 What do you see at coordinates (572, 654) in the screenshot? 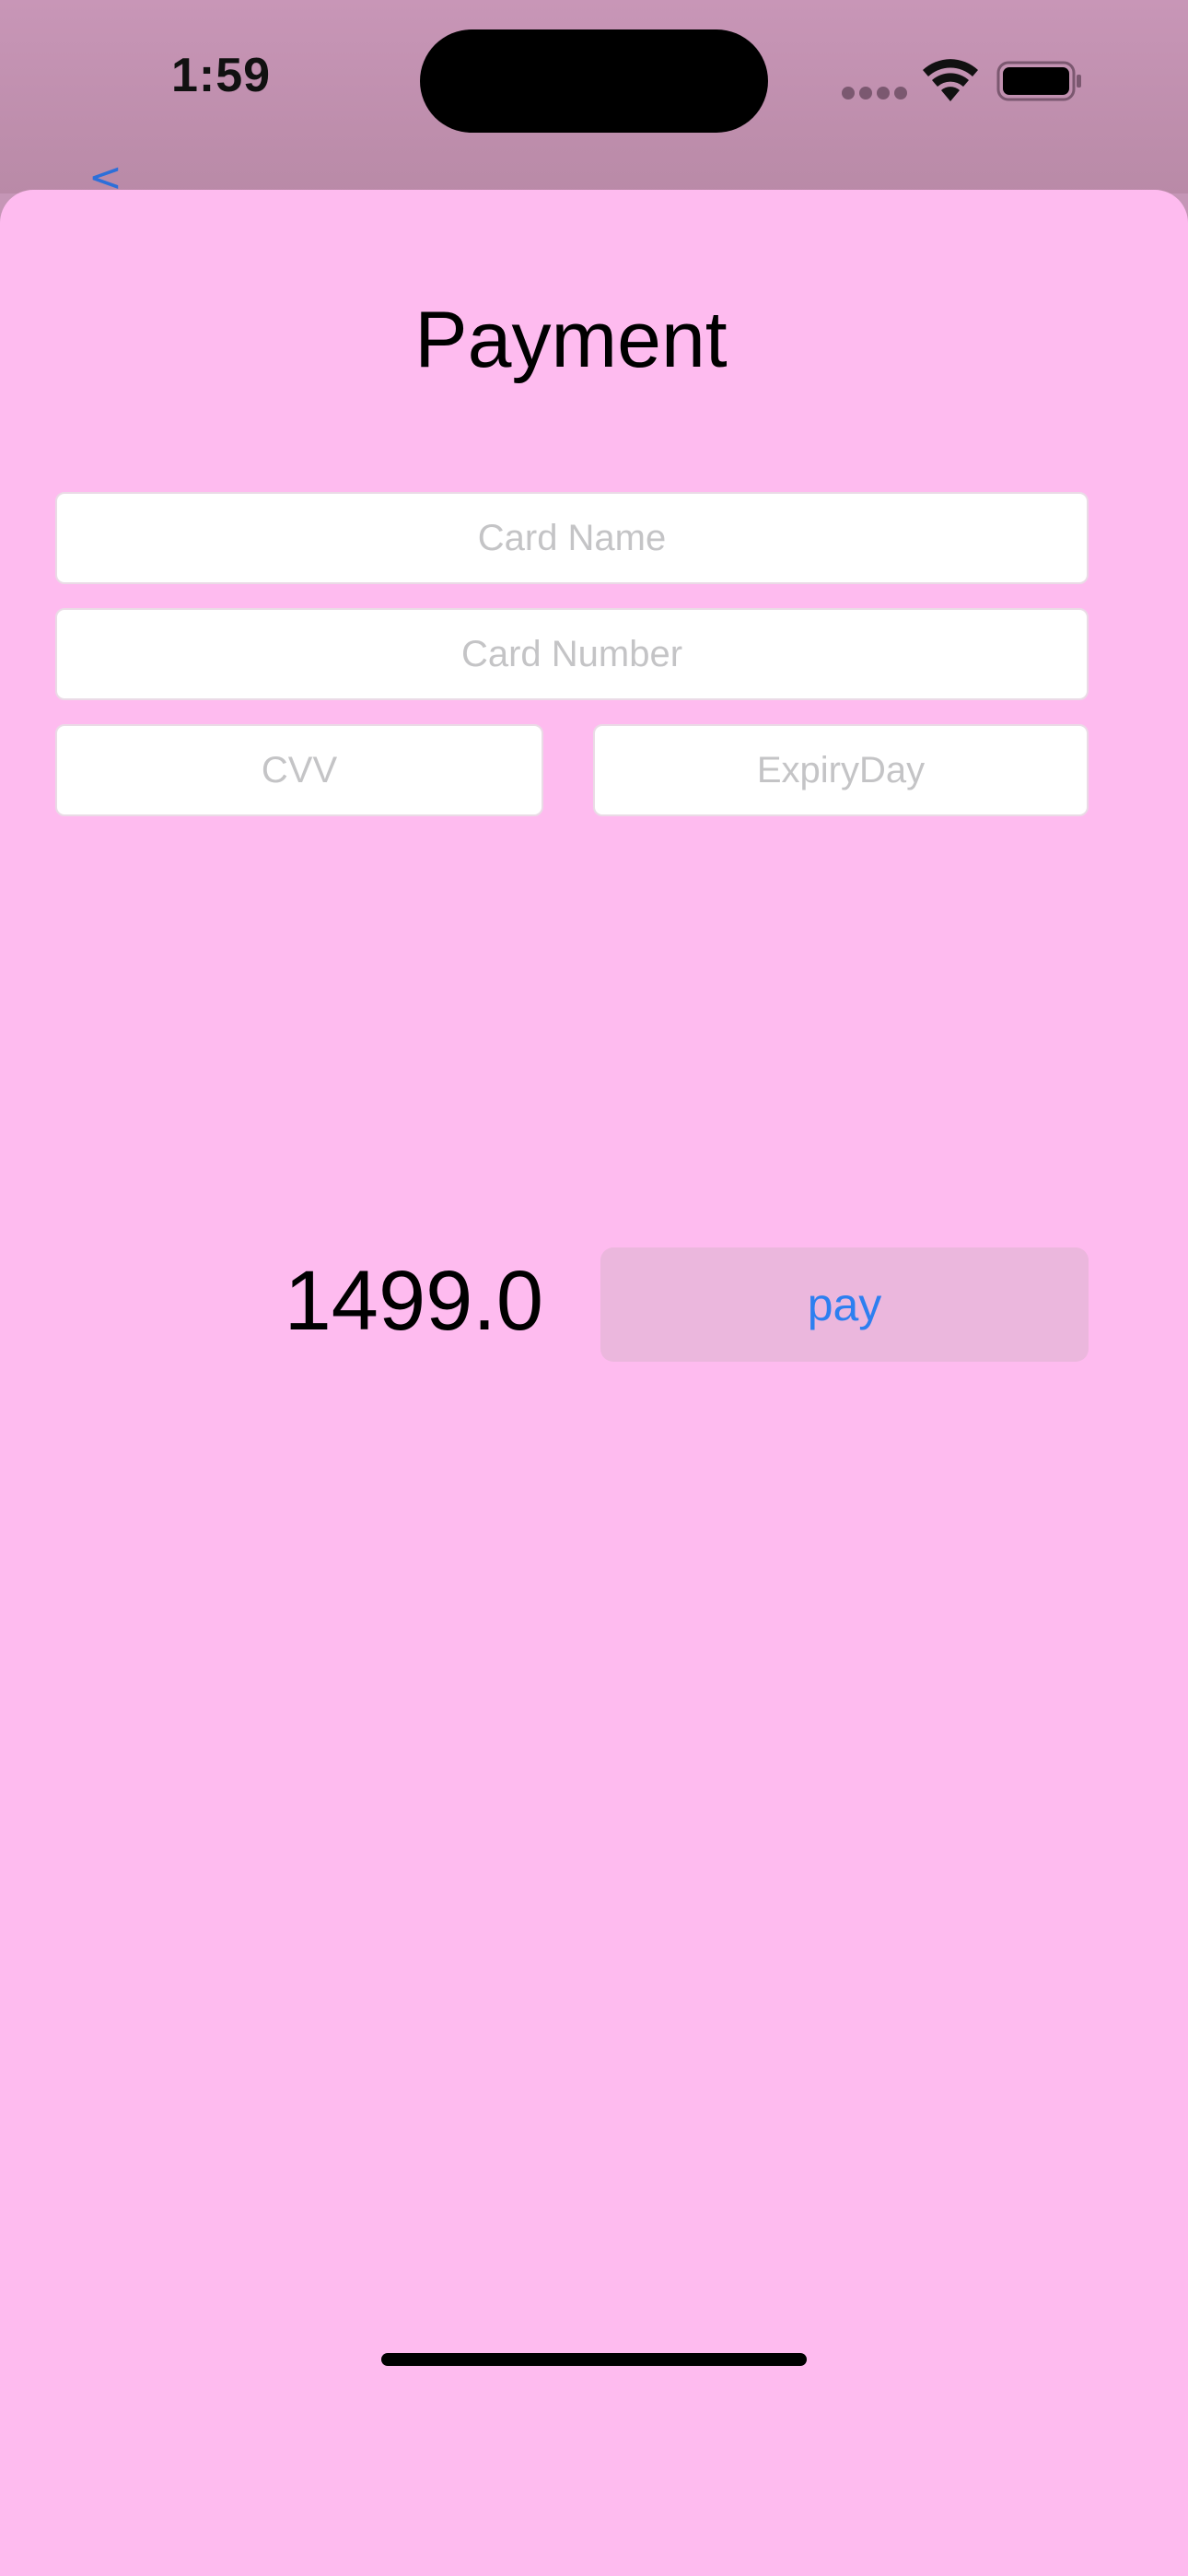
I see `card-number-field` at bounding box center [572, 654].